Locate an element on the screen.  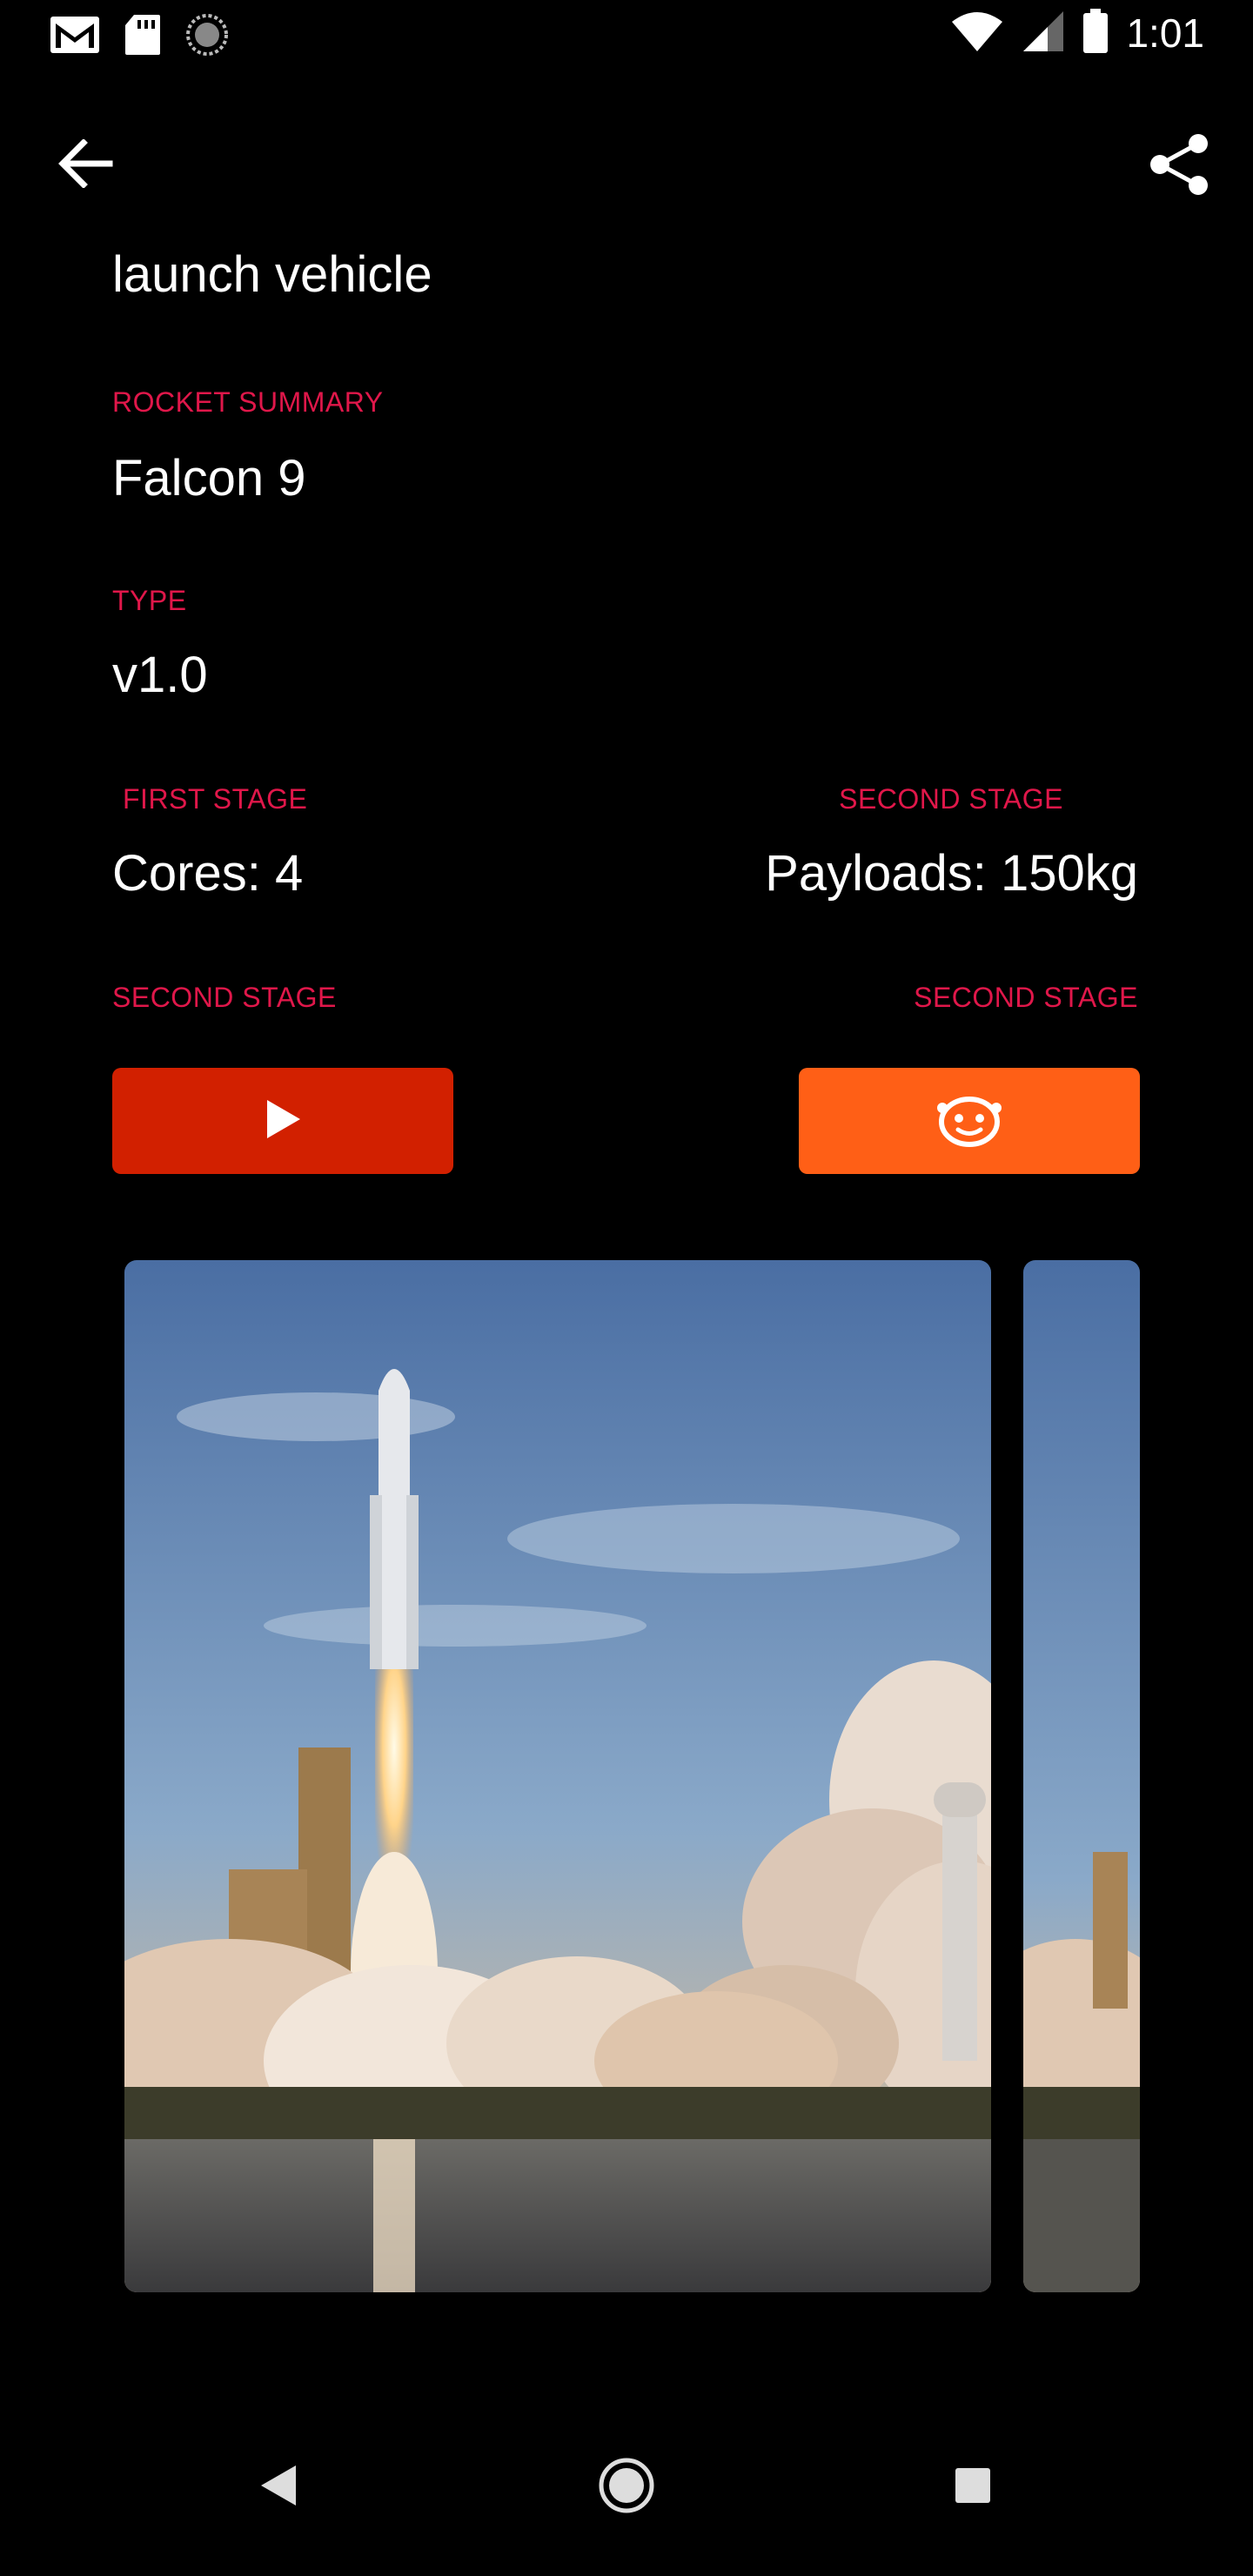
reddit-button is located at coordinates (969, 1121).